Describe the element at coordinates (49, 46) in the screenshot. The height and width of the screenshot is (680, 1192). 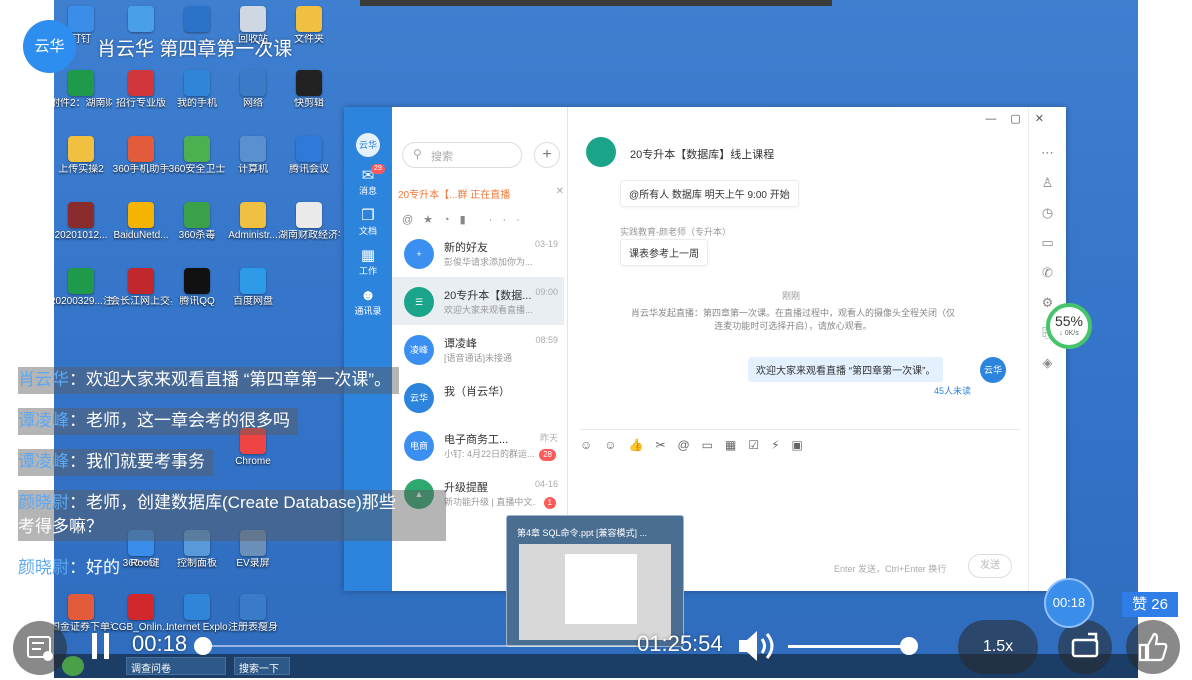
I see `streamer-avatar: 云华` at that location.